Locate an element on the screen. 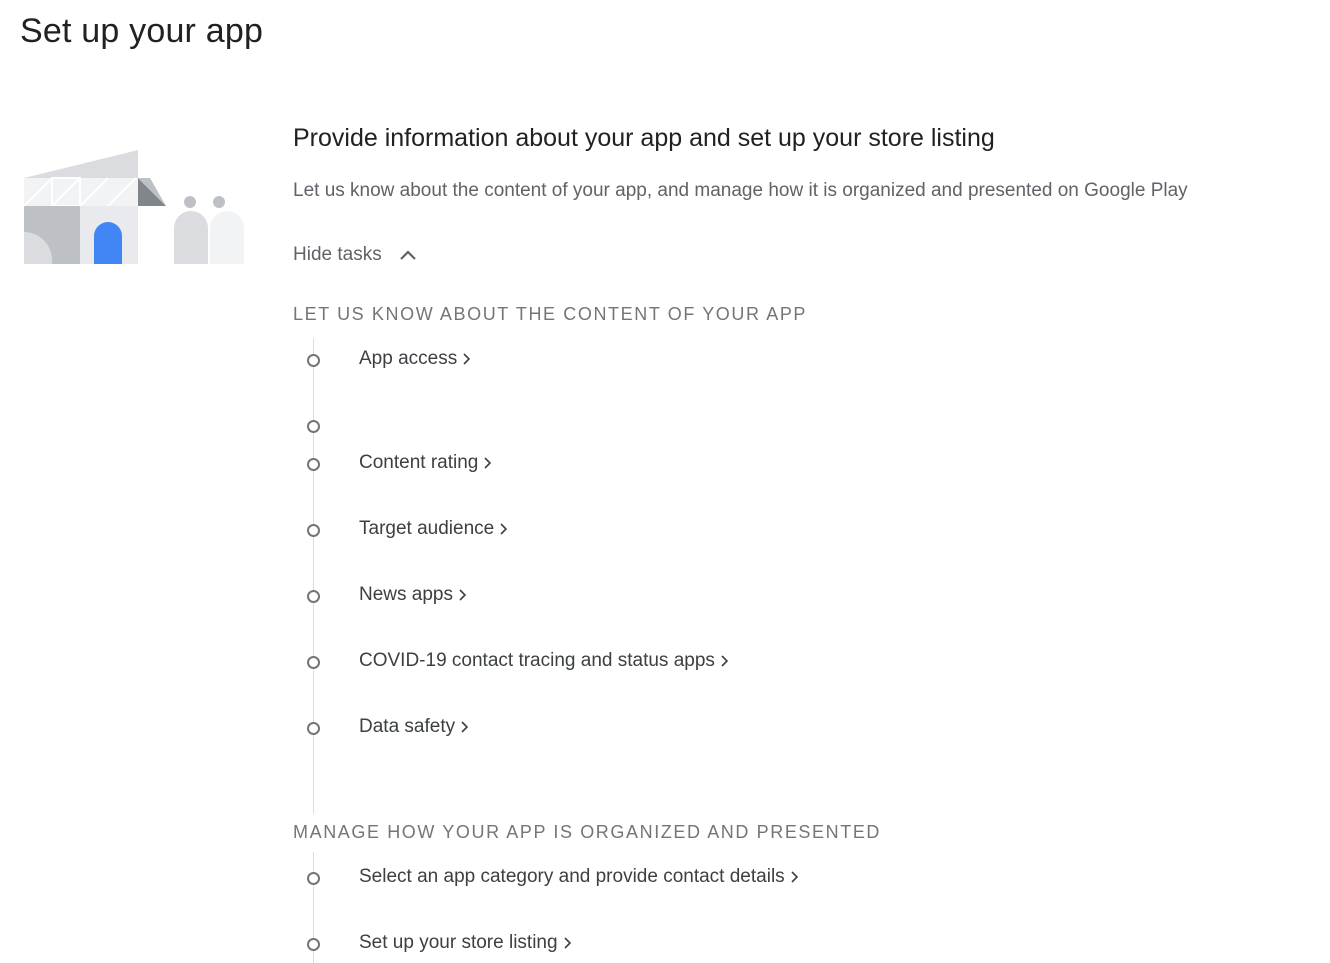 Image resolution: width=1330 pixels, height=963 pixels. task-news-apps: News apps is located at coordinates (412, 595).